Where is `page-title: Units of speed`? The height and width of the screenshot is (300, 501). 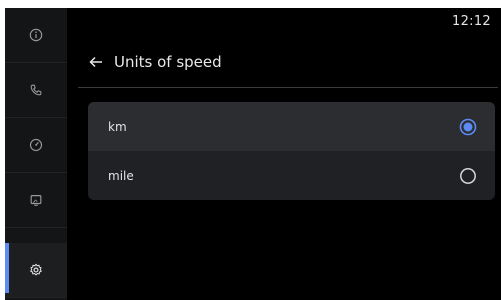
page-title: Units of speed is located at coordinates (168, 62).